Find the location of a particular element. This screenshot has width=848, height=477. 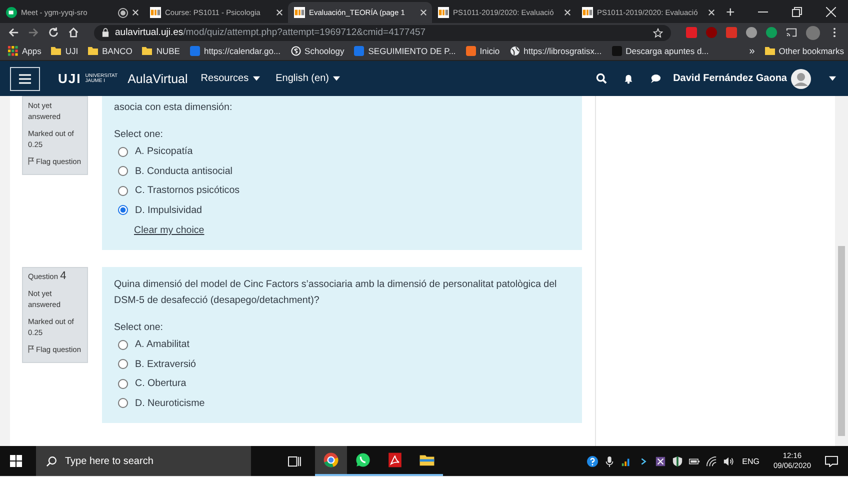

microphone-icon is located at coordinates (610, 461).